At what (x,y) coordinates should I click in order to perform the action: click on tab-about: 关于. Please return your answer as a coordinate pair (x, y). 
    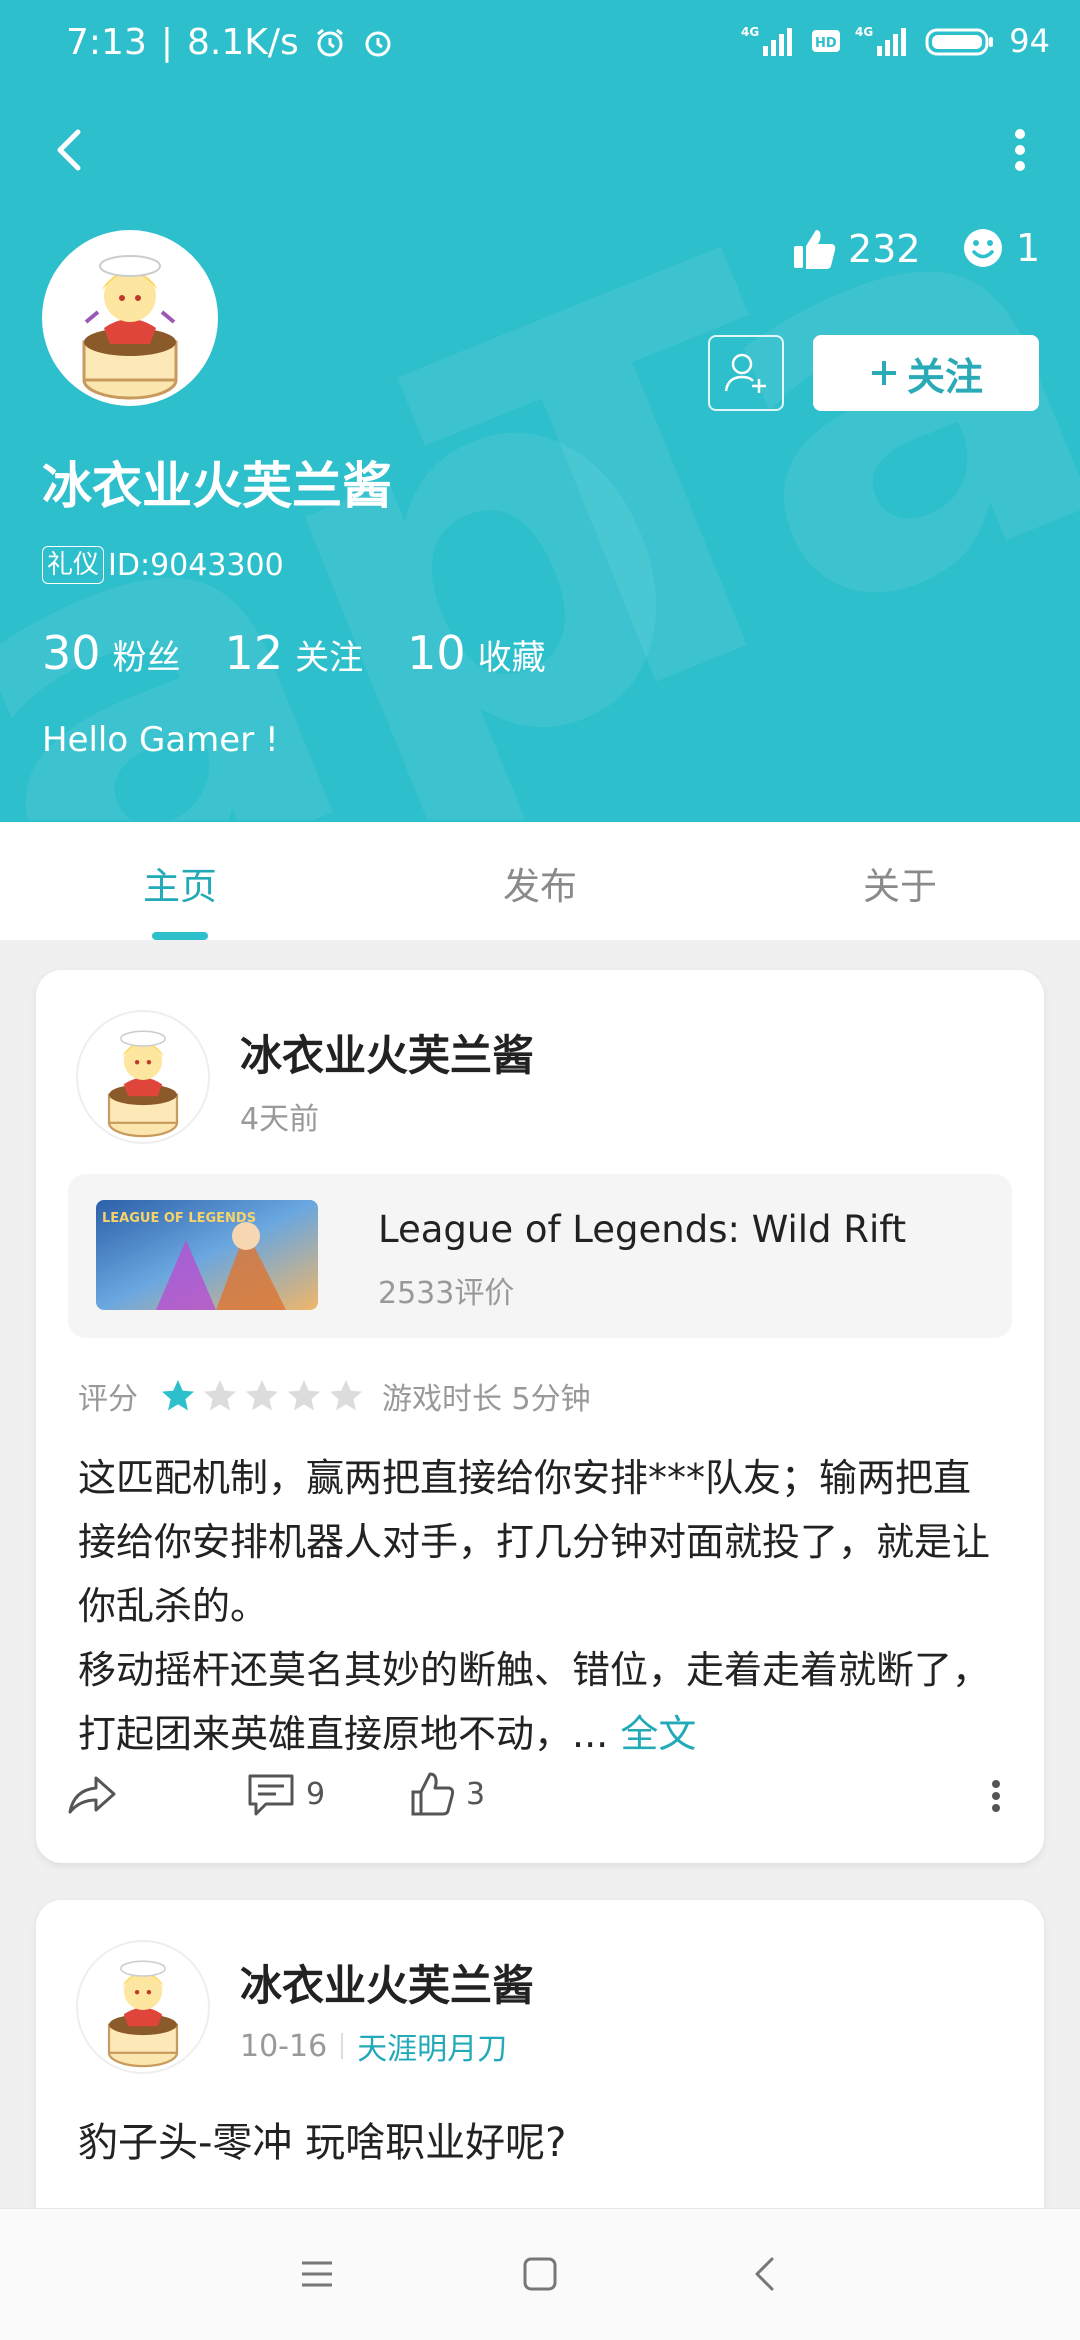
    Looking at the image, I should click on (900, 881).